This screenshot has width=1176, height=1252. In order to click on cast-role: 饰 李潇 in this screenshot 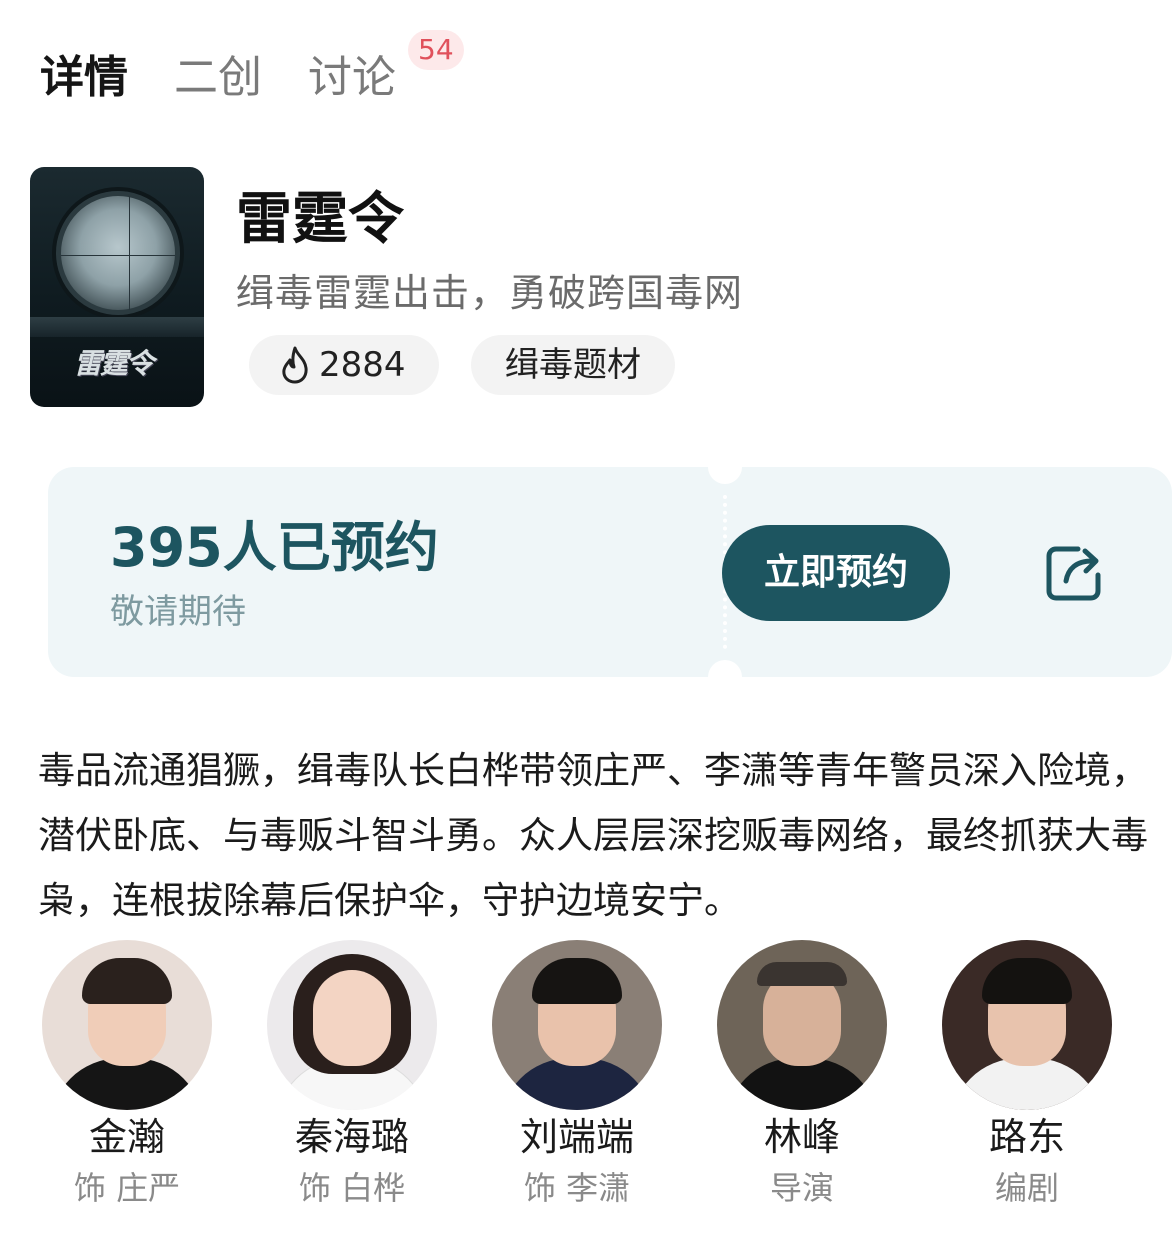, I will do `click(577, 1188)`.